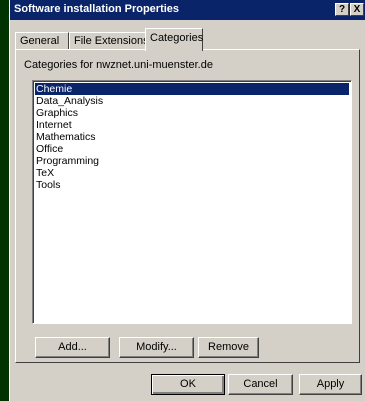  I want to click on categories-label: Categories for nwznet.uni-muenster.de, so click(118, 65).